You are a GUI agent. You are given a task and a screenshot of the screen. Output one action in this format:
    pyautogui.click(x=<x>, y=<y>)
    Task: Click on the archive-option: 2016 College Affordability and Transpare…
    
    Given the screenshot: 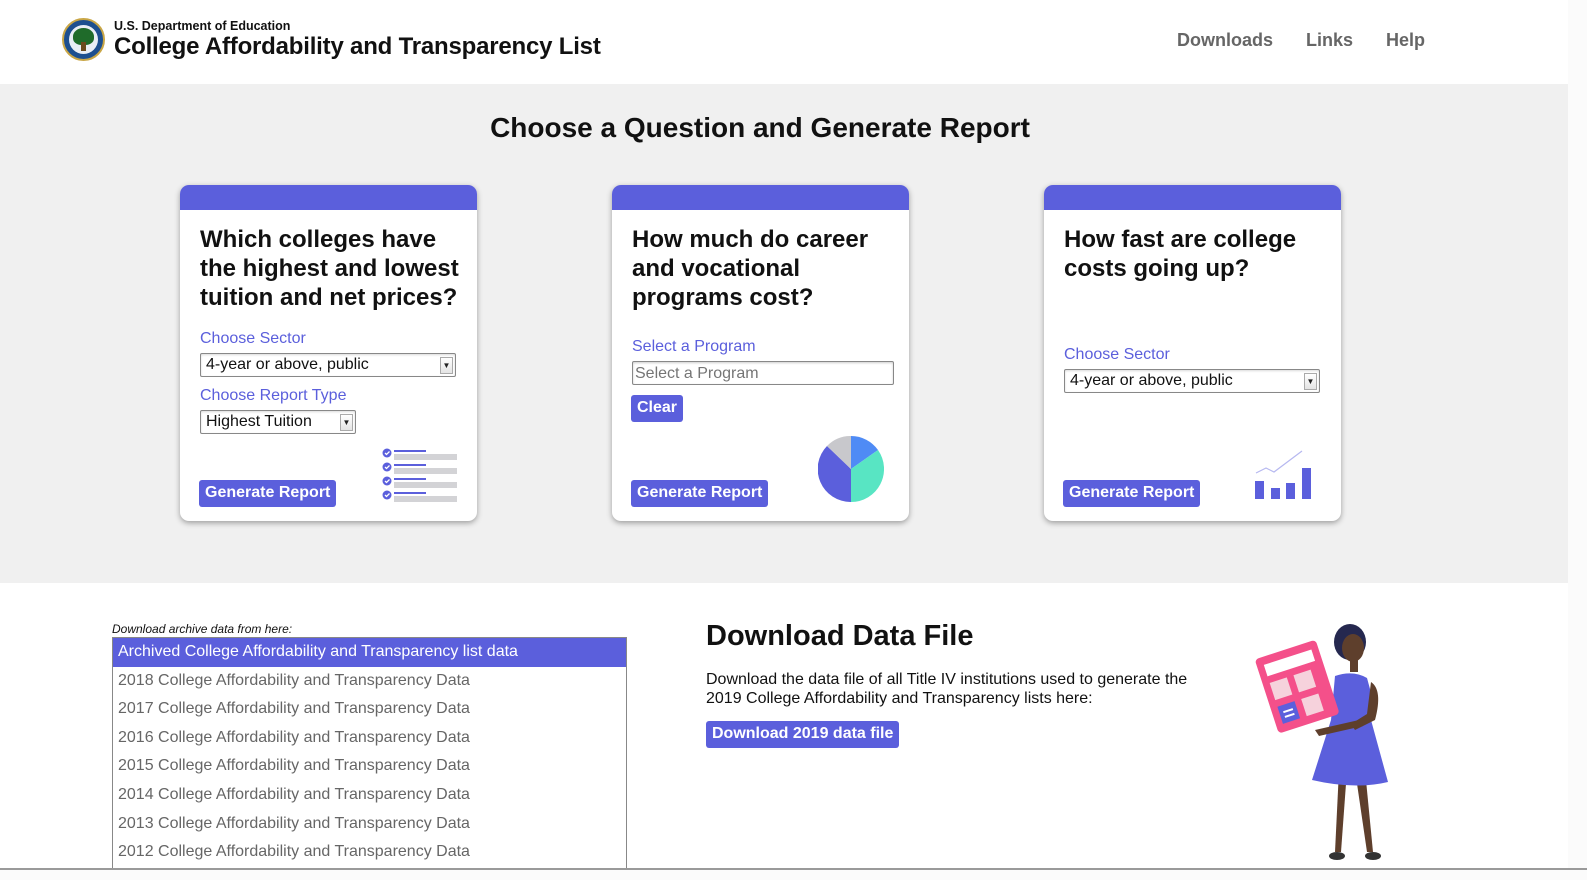 What is the action you would take?
    pyautogui.click(x=369, y=738)
    